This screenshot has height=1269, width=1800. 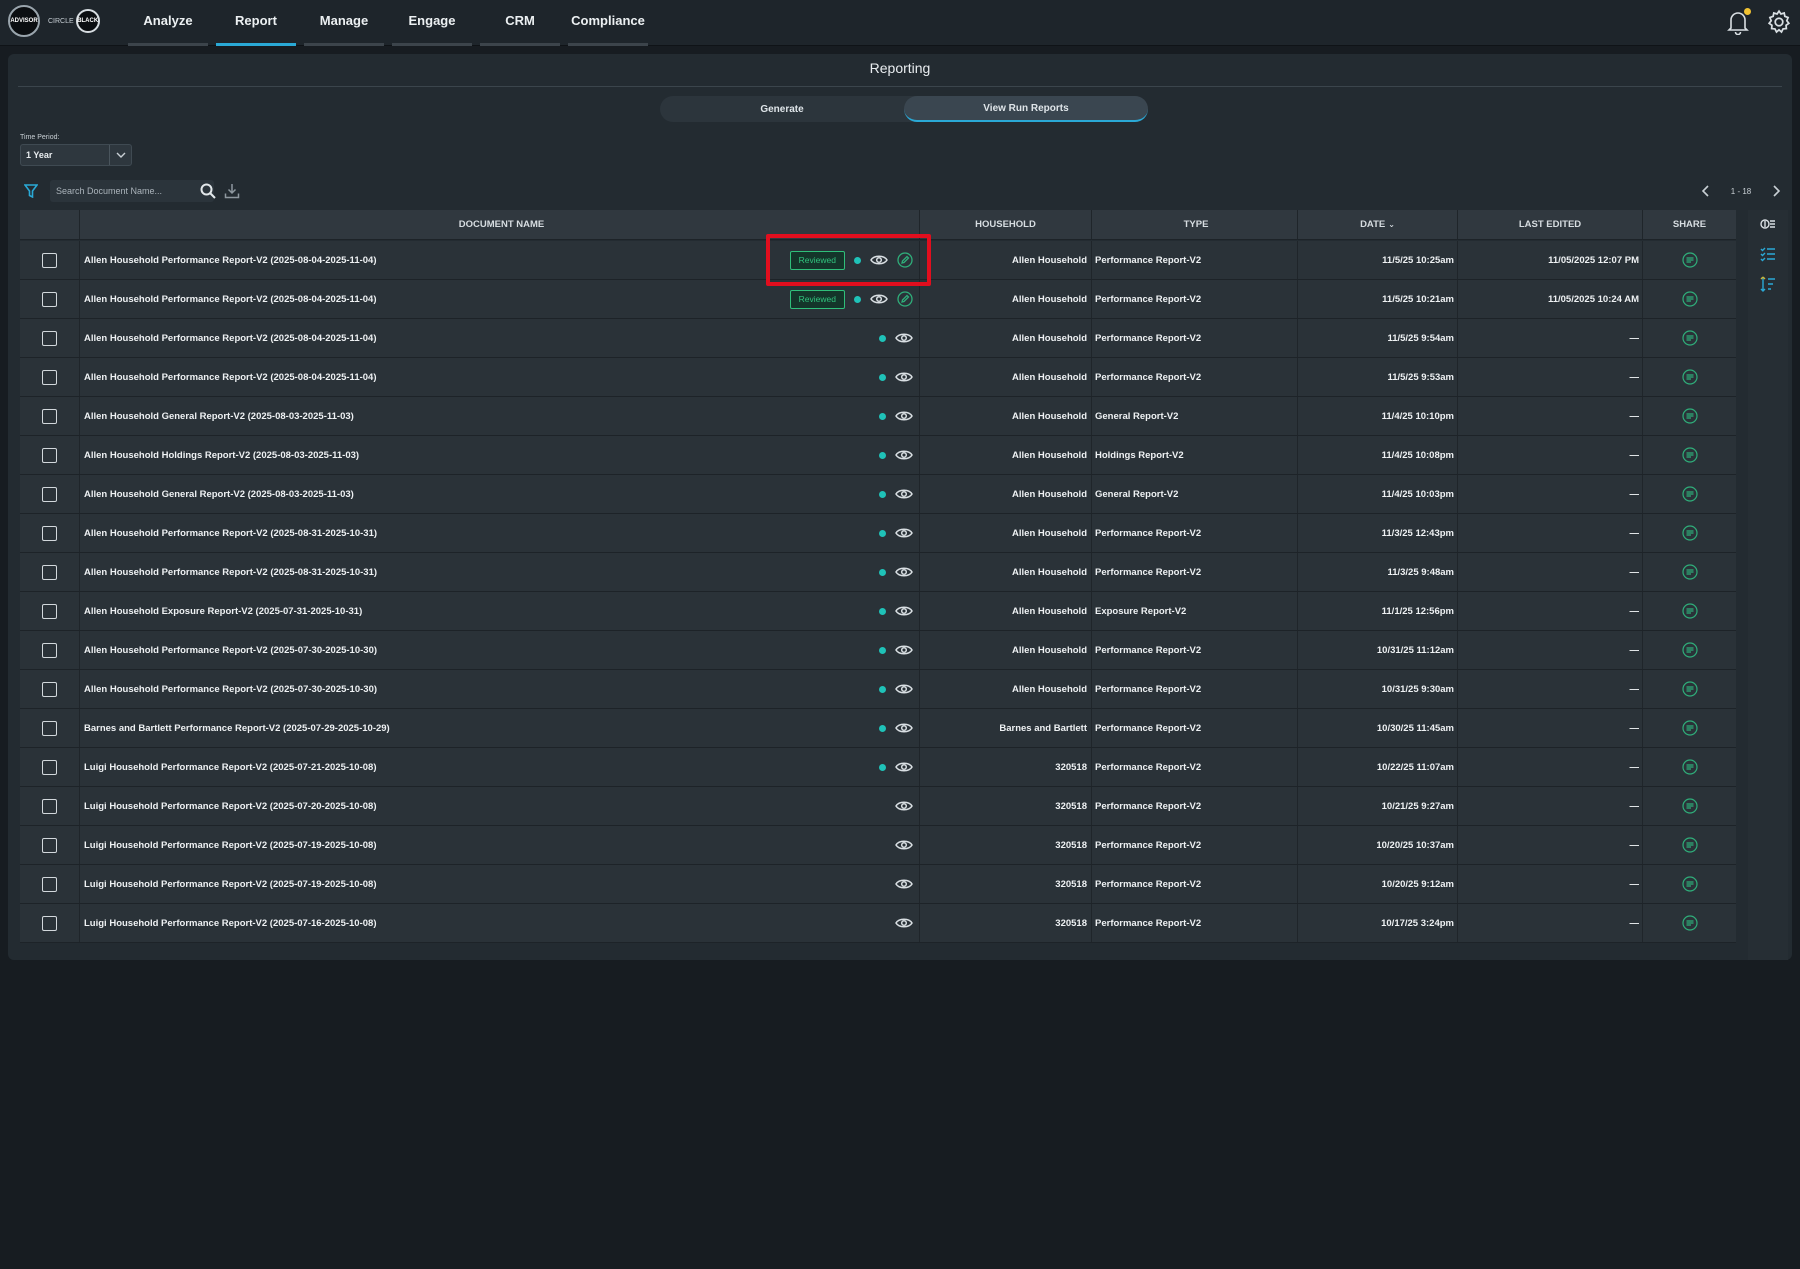 What do you see at coordinates (608, 23) in the screenshot?
I see `nav-compliance: Compliance` at bounding box center [608, 23].